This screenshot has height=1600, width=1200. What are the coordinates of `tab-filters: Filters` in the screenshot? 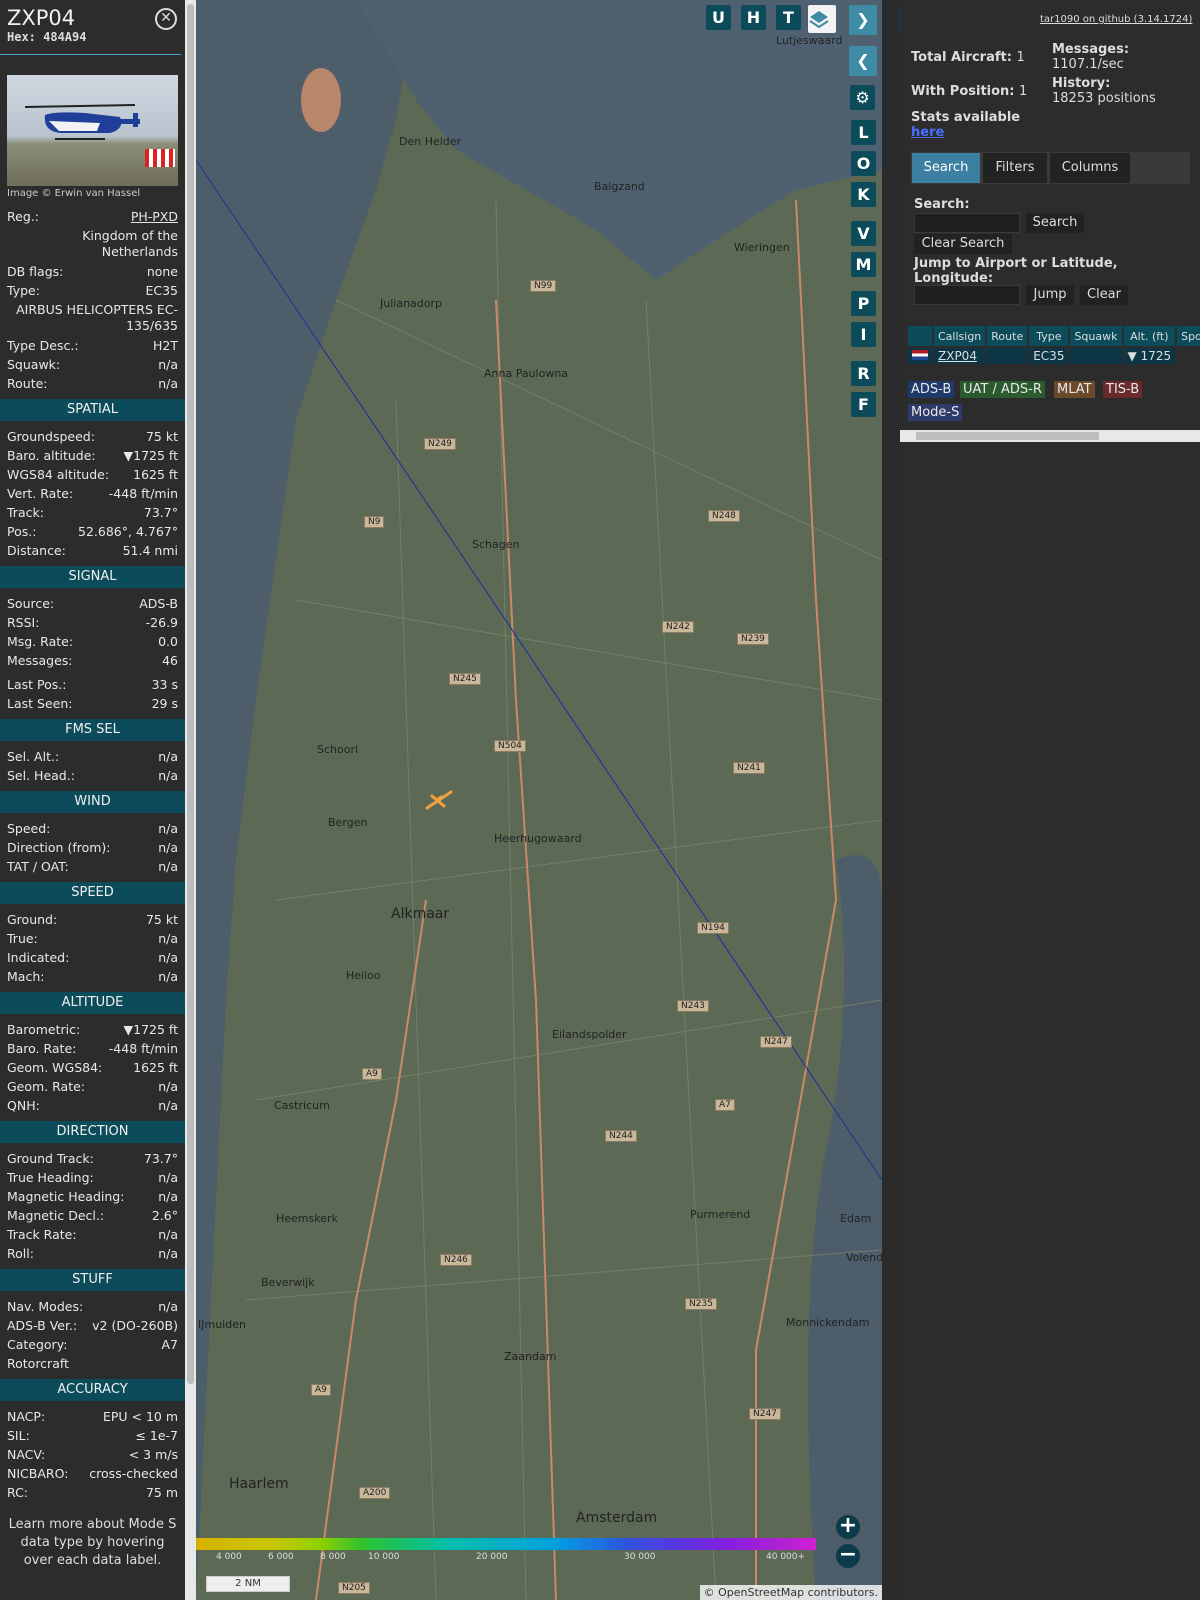 It's located at (1015, 168).